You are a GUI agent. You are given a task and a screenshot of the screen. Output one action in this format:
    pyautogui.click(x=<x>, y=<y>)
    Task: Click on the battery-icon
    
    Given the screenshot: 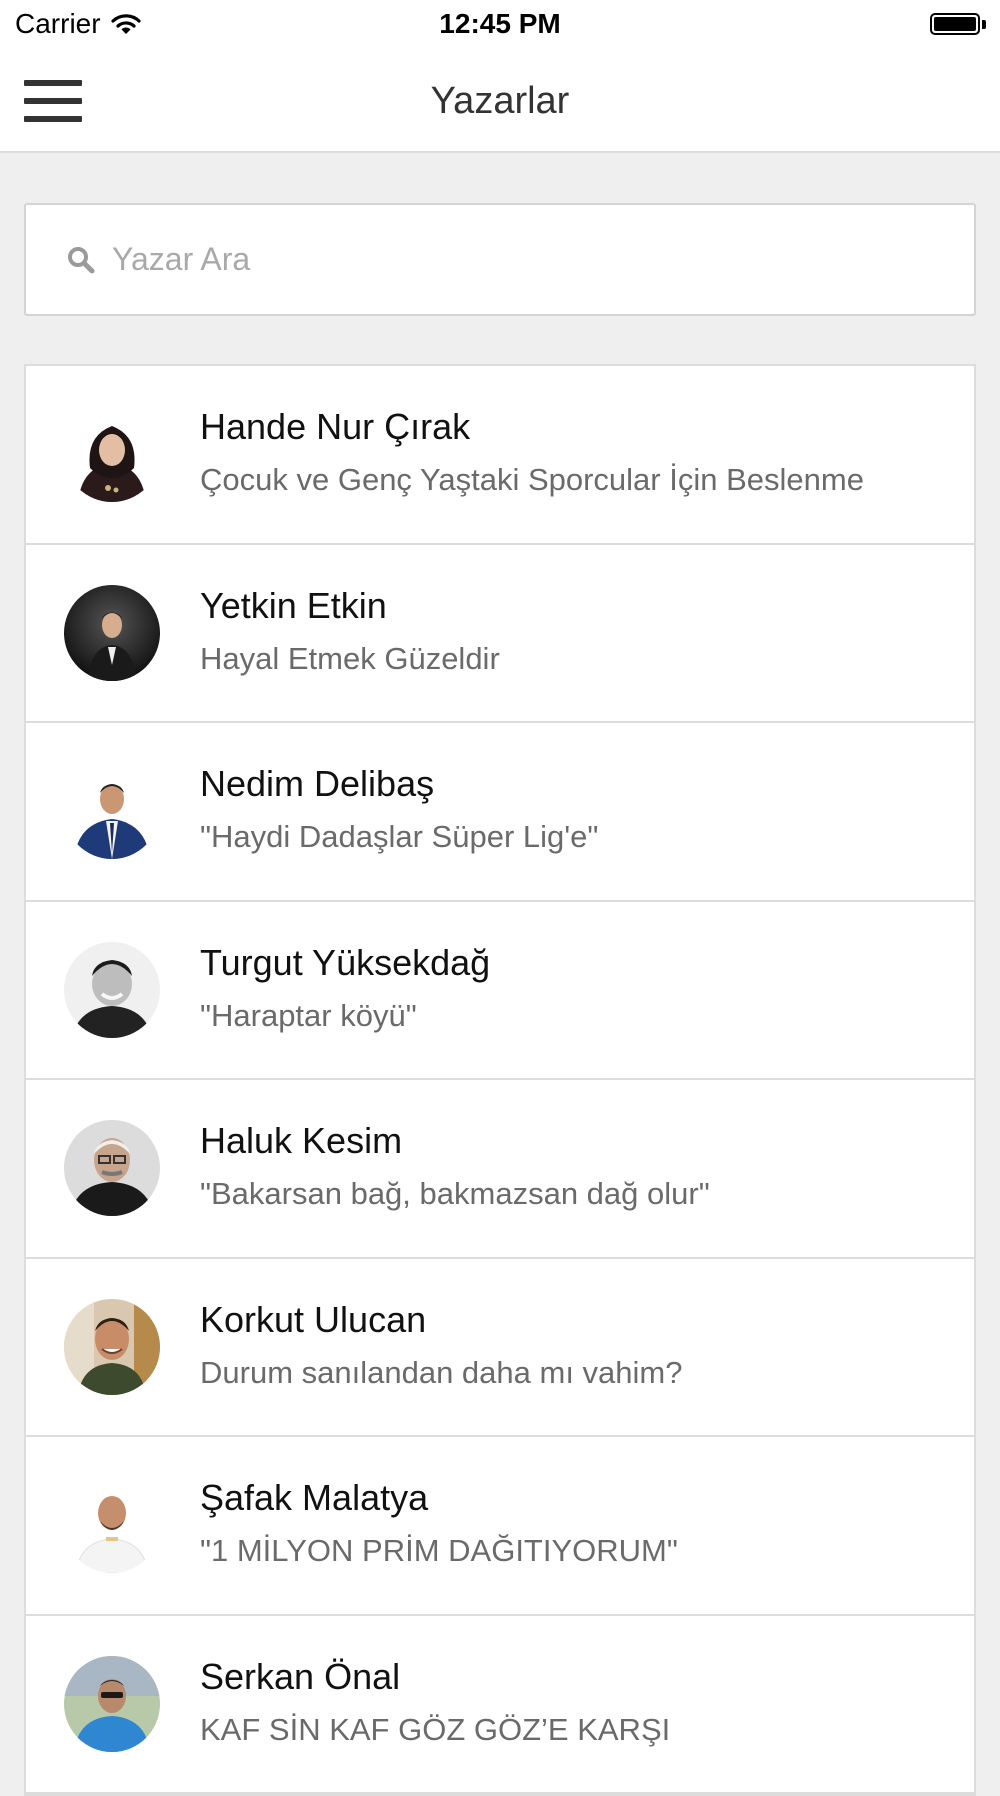 What is the action you would take?
    pyautogui.click(x=958, y=24)
    